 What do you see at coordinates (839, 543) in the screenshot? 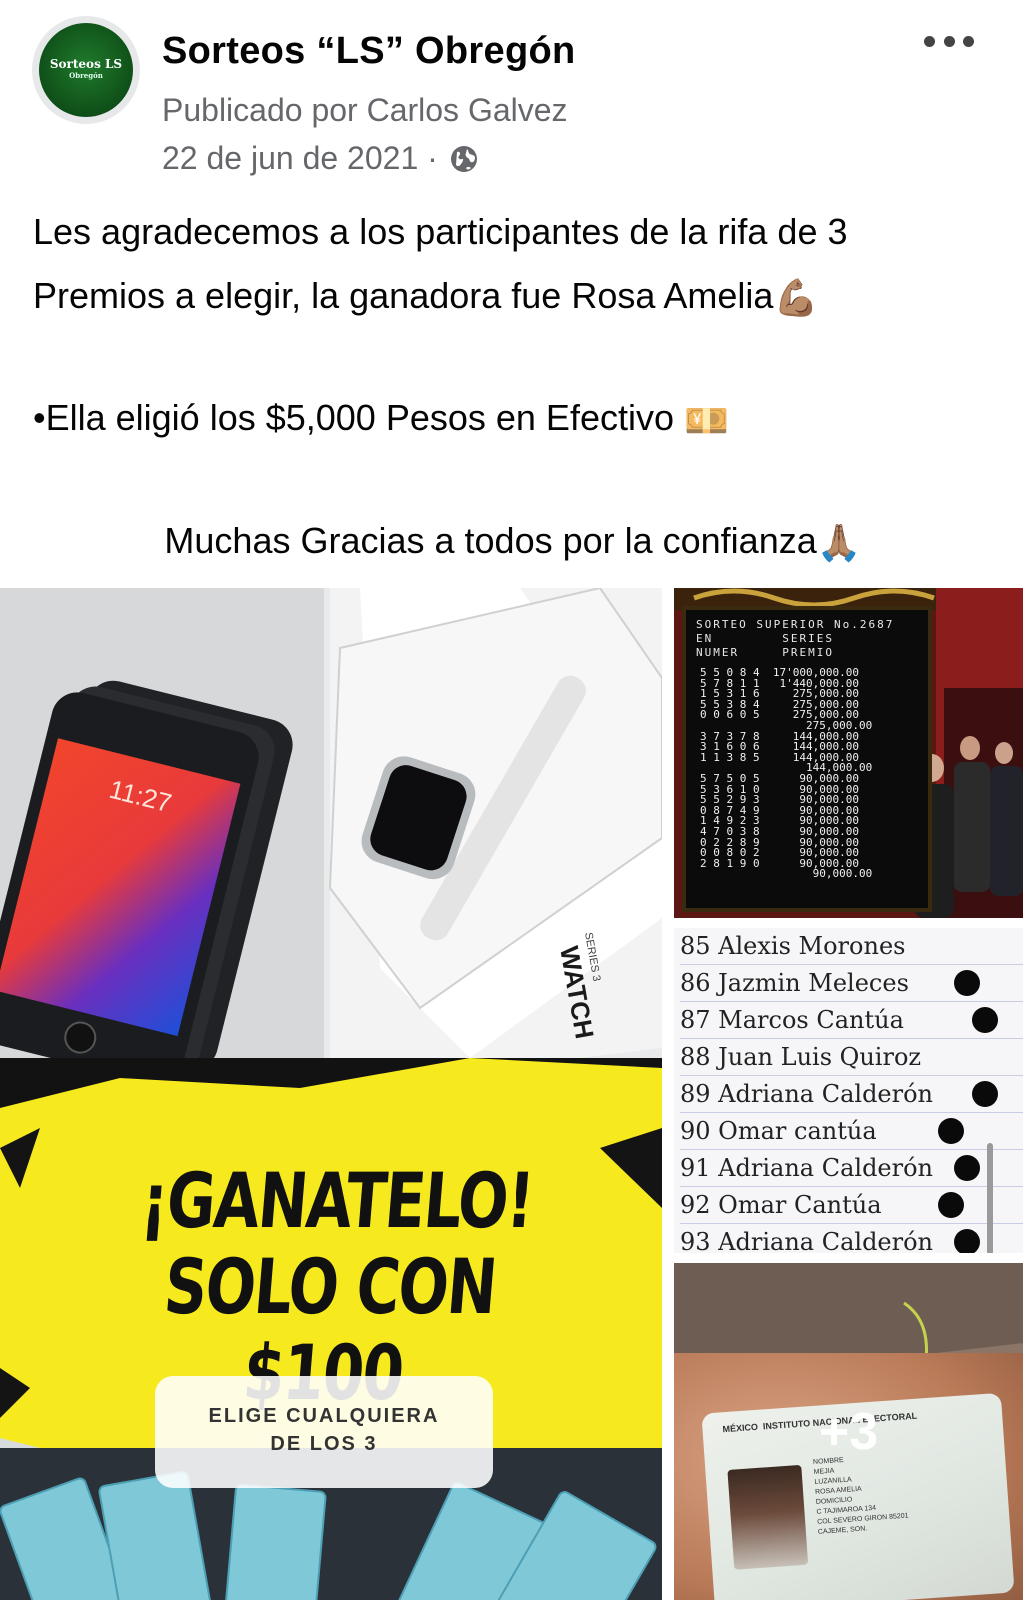
I see `folded-hands-emoji: 🙏🏽` at bounding box center [839, 543].